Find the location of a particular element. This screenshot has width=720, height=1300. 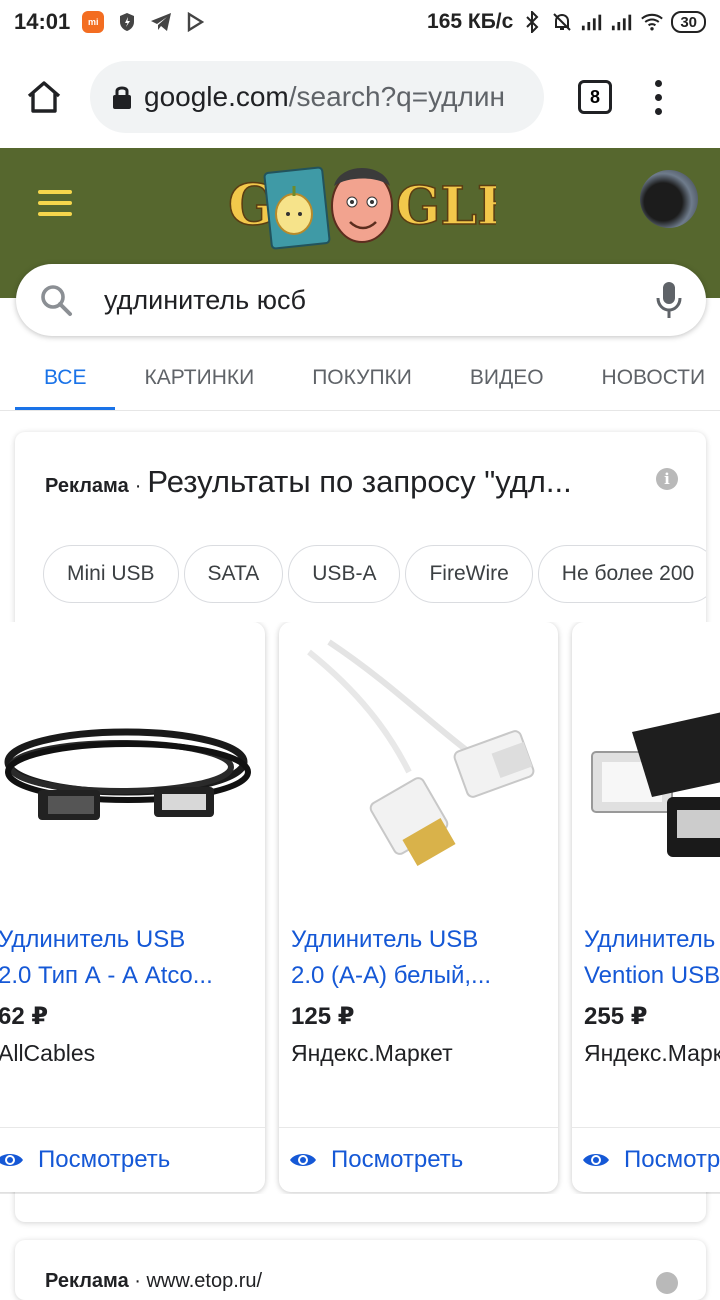

wifi-icon is located at coordinates (652, 22).